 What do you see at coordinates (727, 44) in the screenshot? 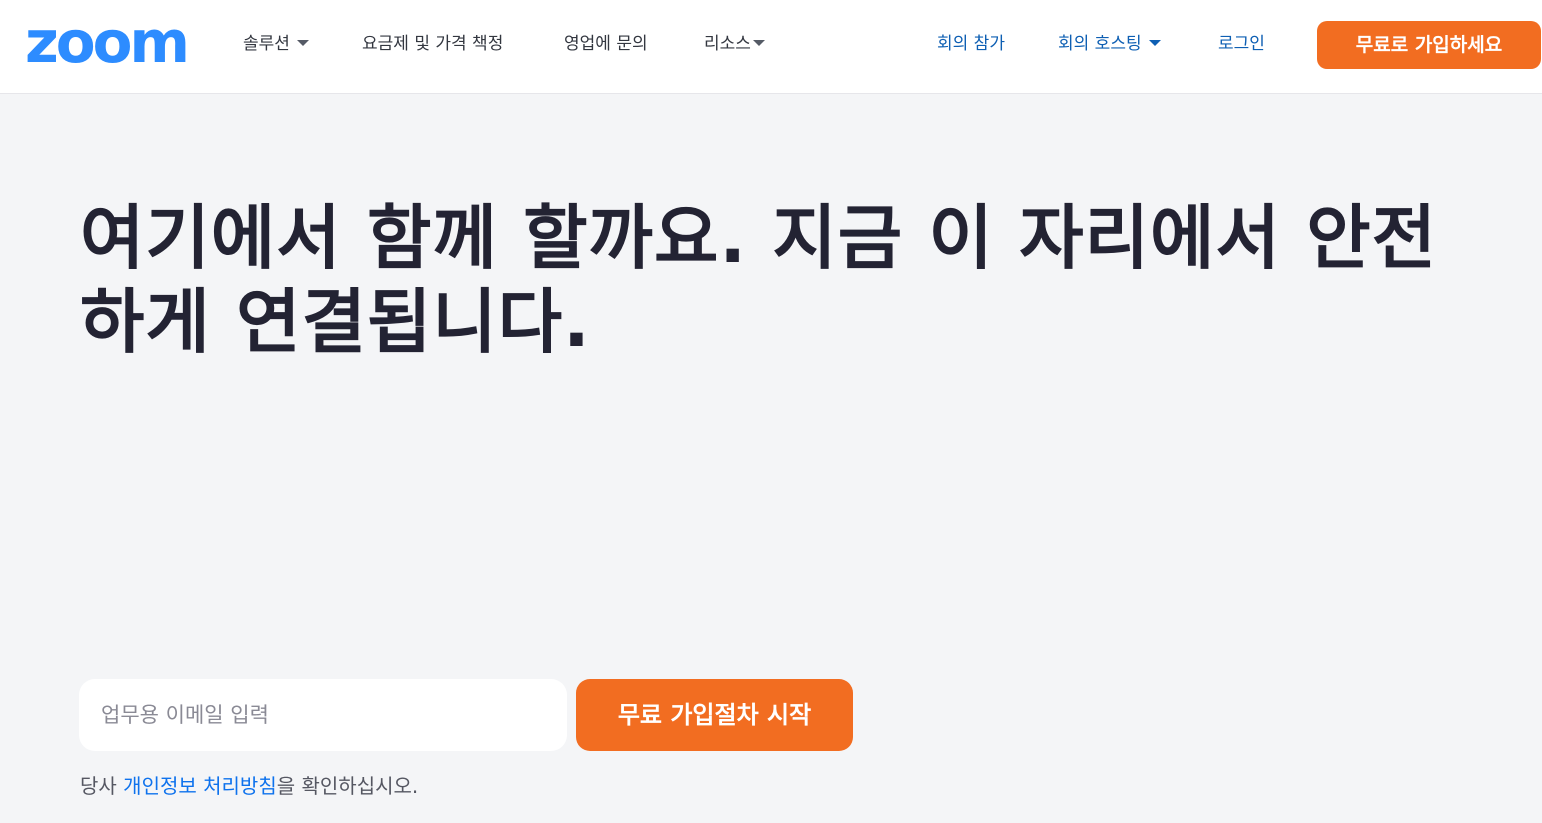
I see `nav-resources-label: 리소스` at bounding box center [727, 44].